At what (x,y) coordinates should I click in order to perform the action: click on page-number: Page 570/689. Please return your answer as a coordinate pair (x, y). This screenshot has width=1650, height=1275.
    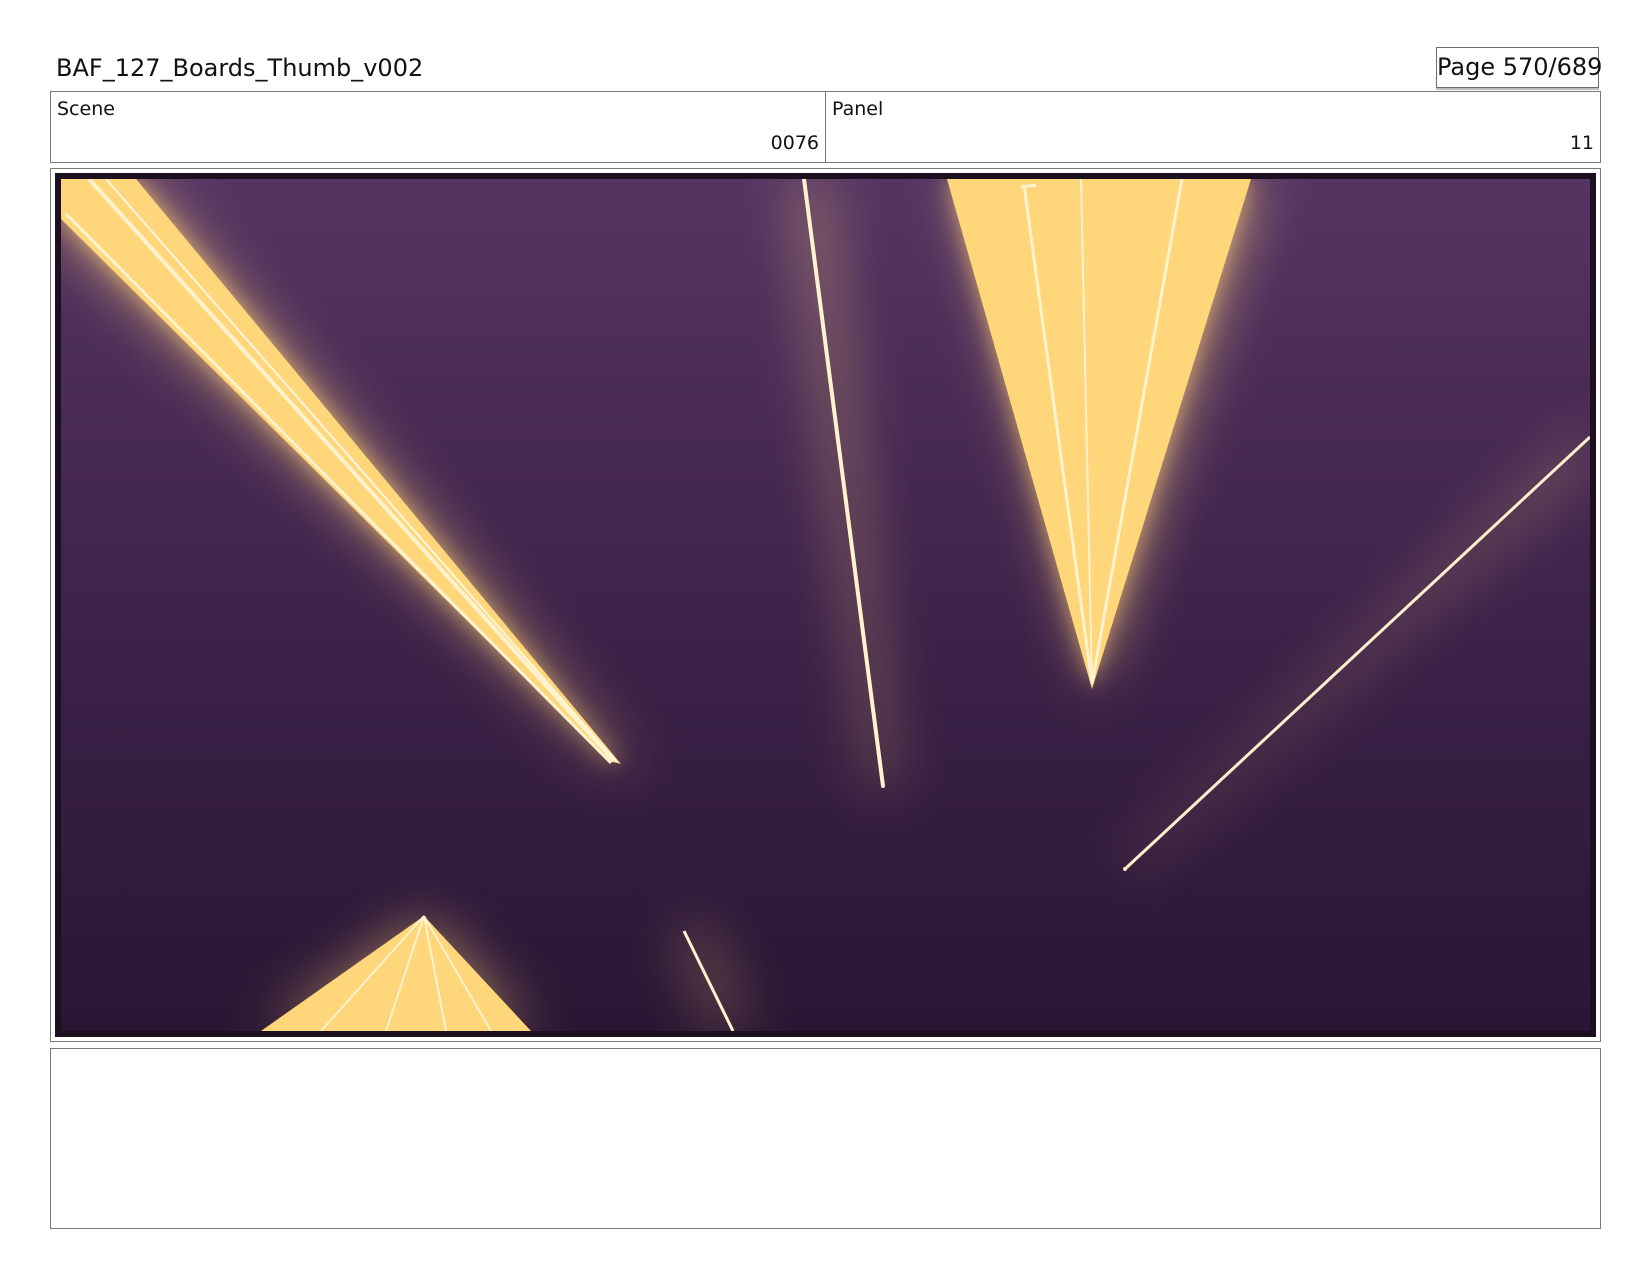
    Looking at the image, I should click on (1520, 67).